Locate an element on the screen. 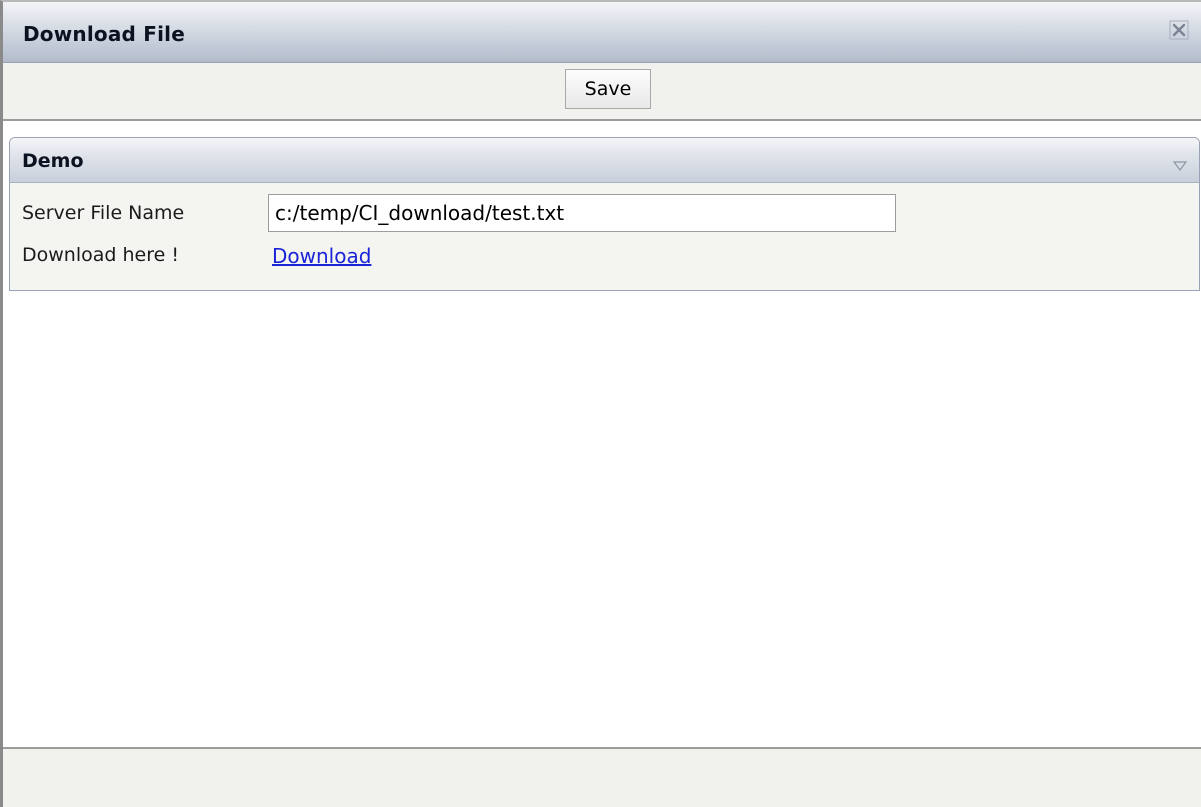  download-label: Download here ! is located at coordinates (100, 255).